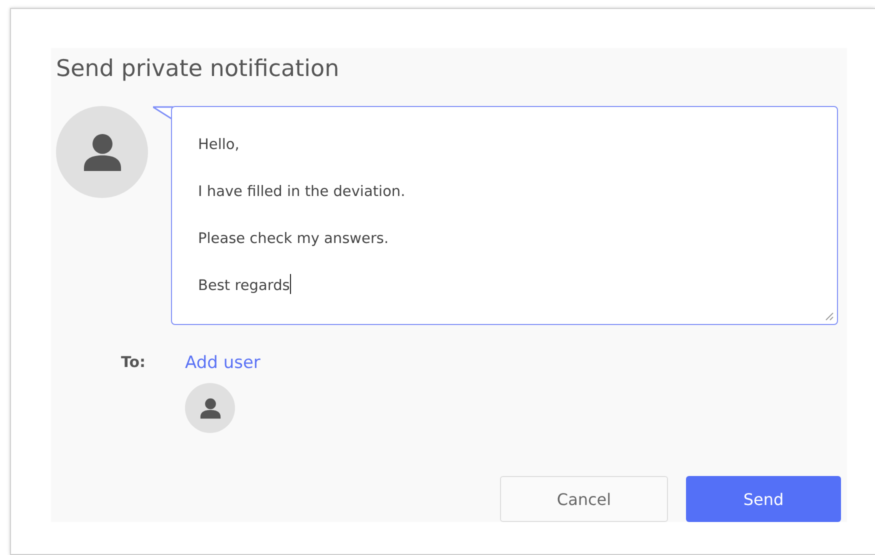 The width and height of the screenshot is (875, 555). Describe the element at coordinates (198, 70) in the screenshot. I see `dialog-title: Send private notification` at that location.